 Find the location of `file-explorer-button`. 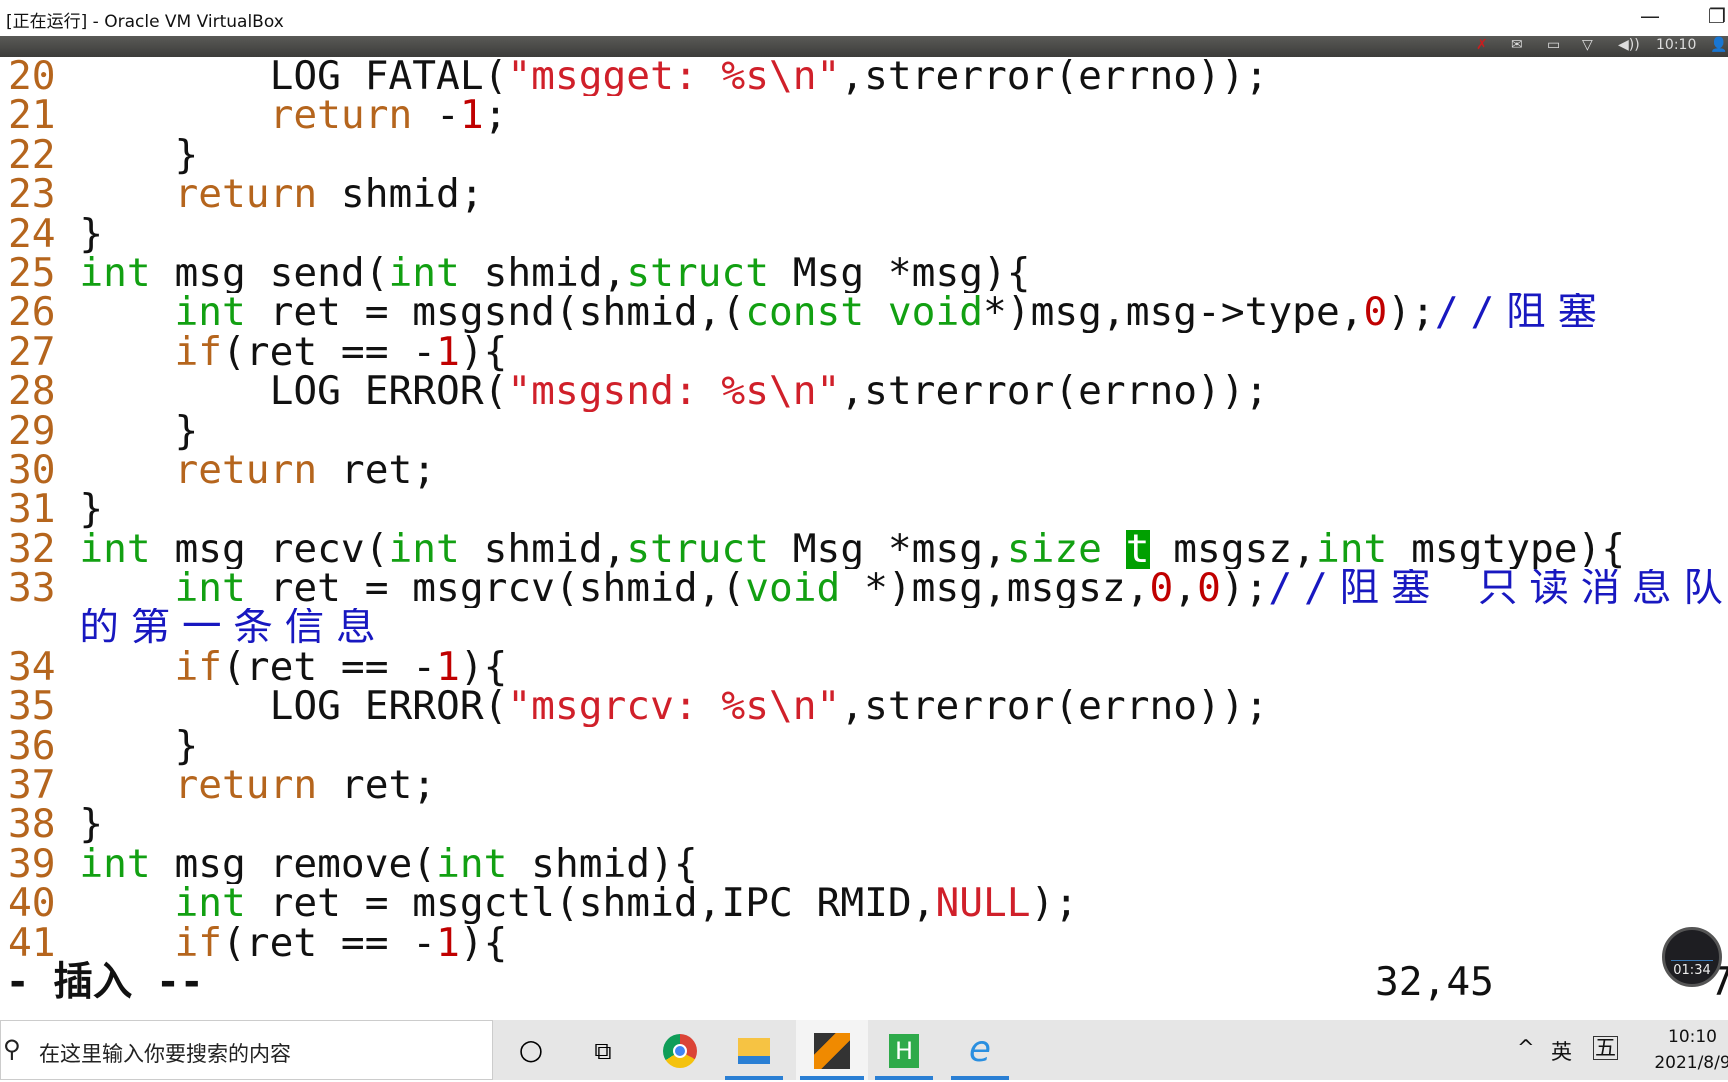

file-explorer-button is located at coordinates (754, 1050).